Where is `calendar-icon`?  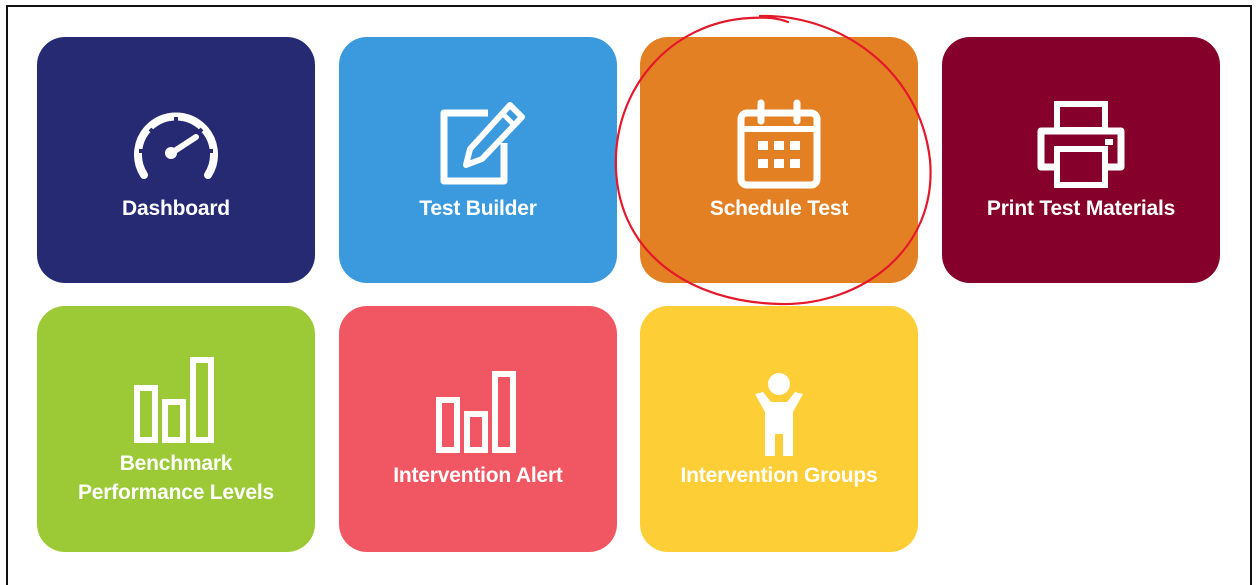
calendar-icon is located at coordinates (779, 145).